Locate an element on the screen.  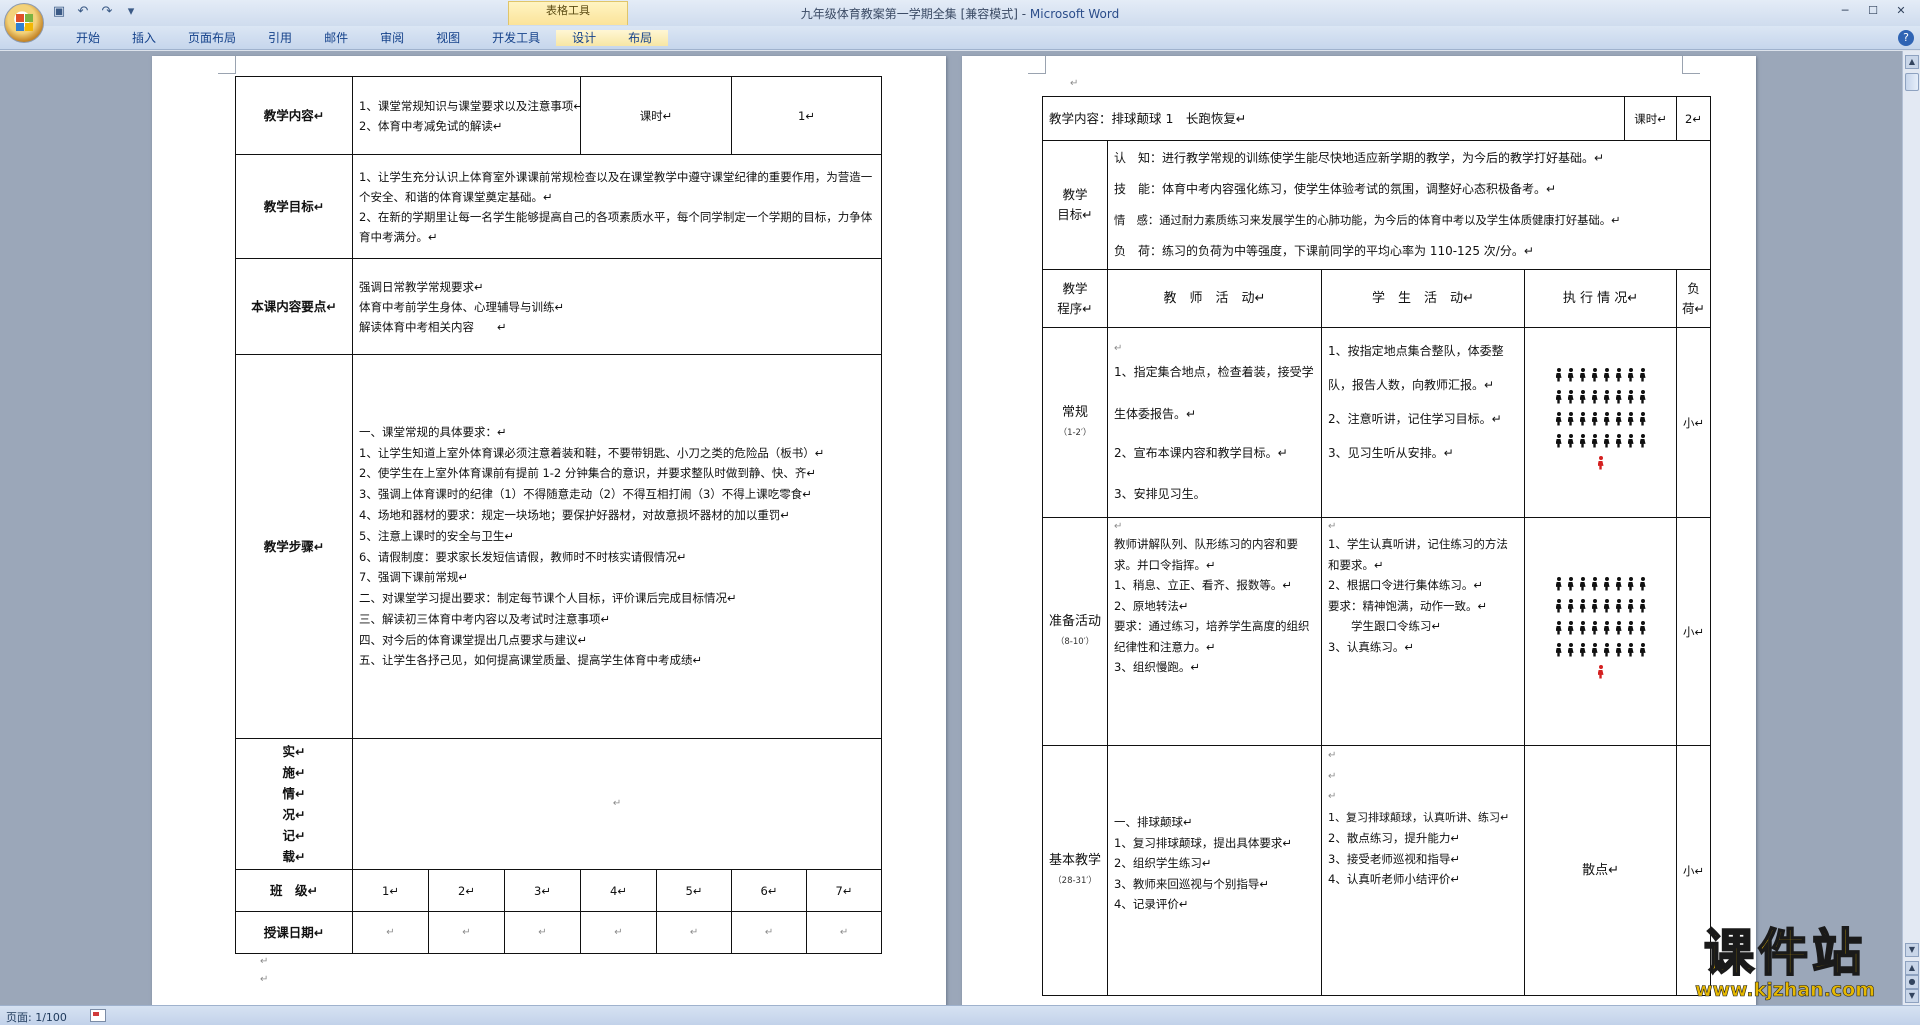
office-button is located at coordinates (24, 23).